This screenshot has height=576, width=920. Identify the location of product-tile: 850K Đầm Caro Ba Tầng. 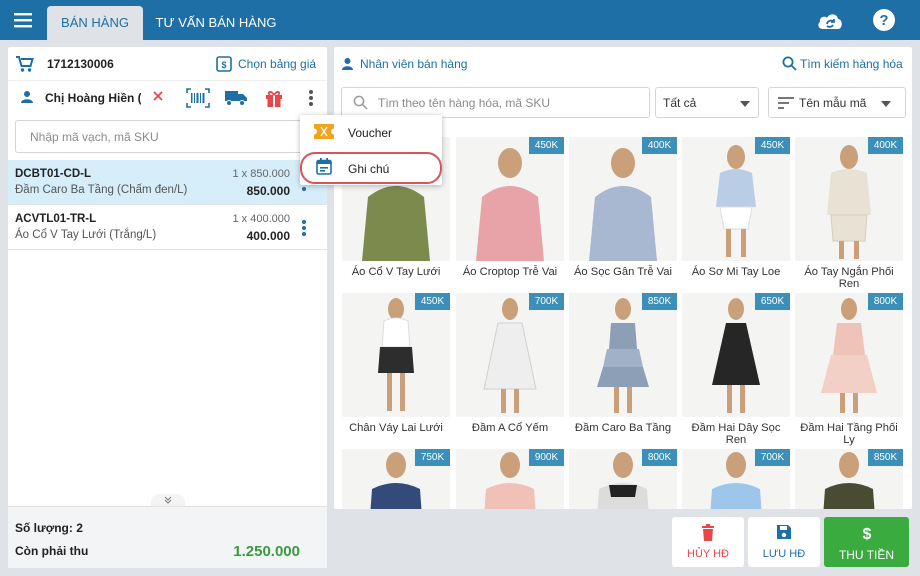
(623, 367).